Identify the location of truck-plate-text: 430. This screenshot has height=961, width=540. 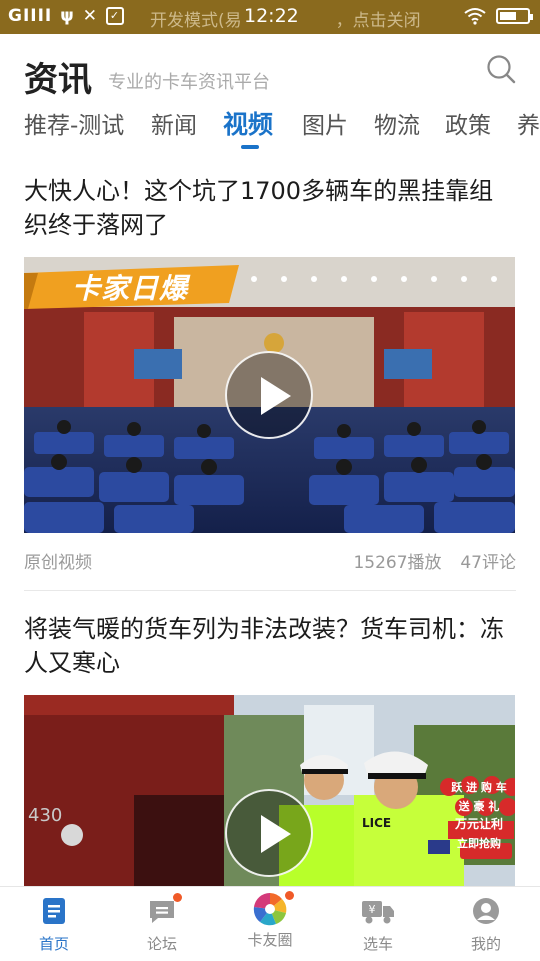
(45, 815).